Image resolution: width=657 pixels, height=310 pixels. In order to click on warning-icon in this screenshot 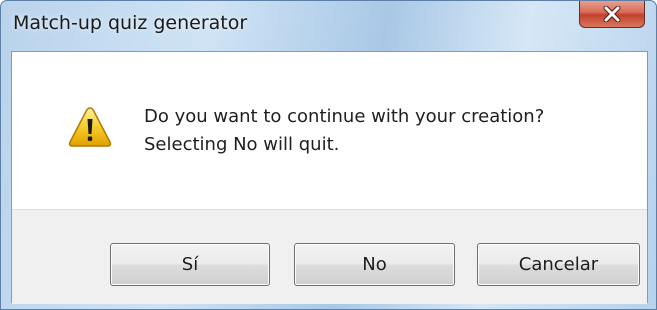, I will do `click(90, 128)`.